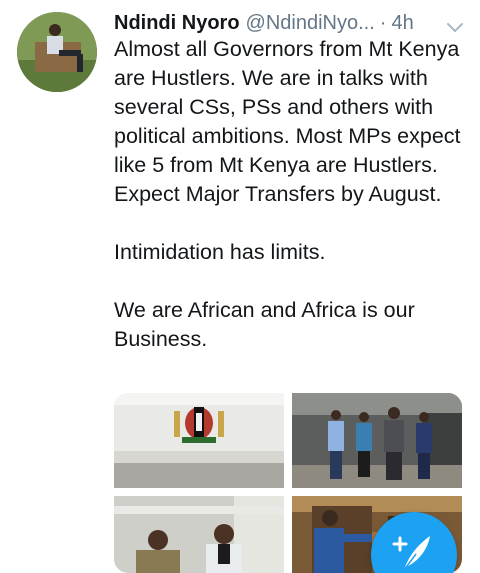 The image size is (480, 573). Describe the element at coordinates (220, 252) in the screenshot. I see `tweet-paragraph: Intimidation has limits.` at that location.